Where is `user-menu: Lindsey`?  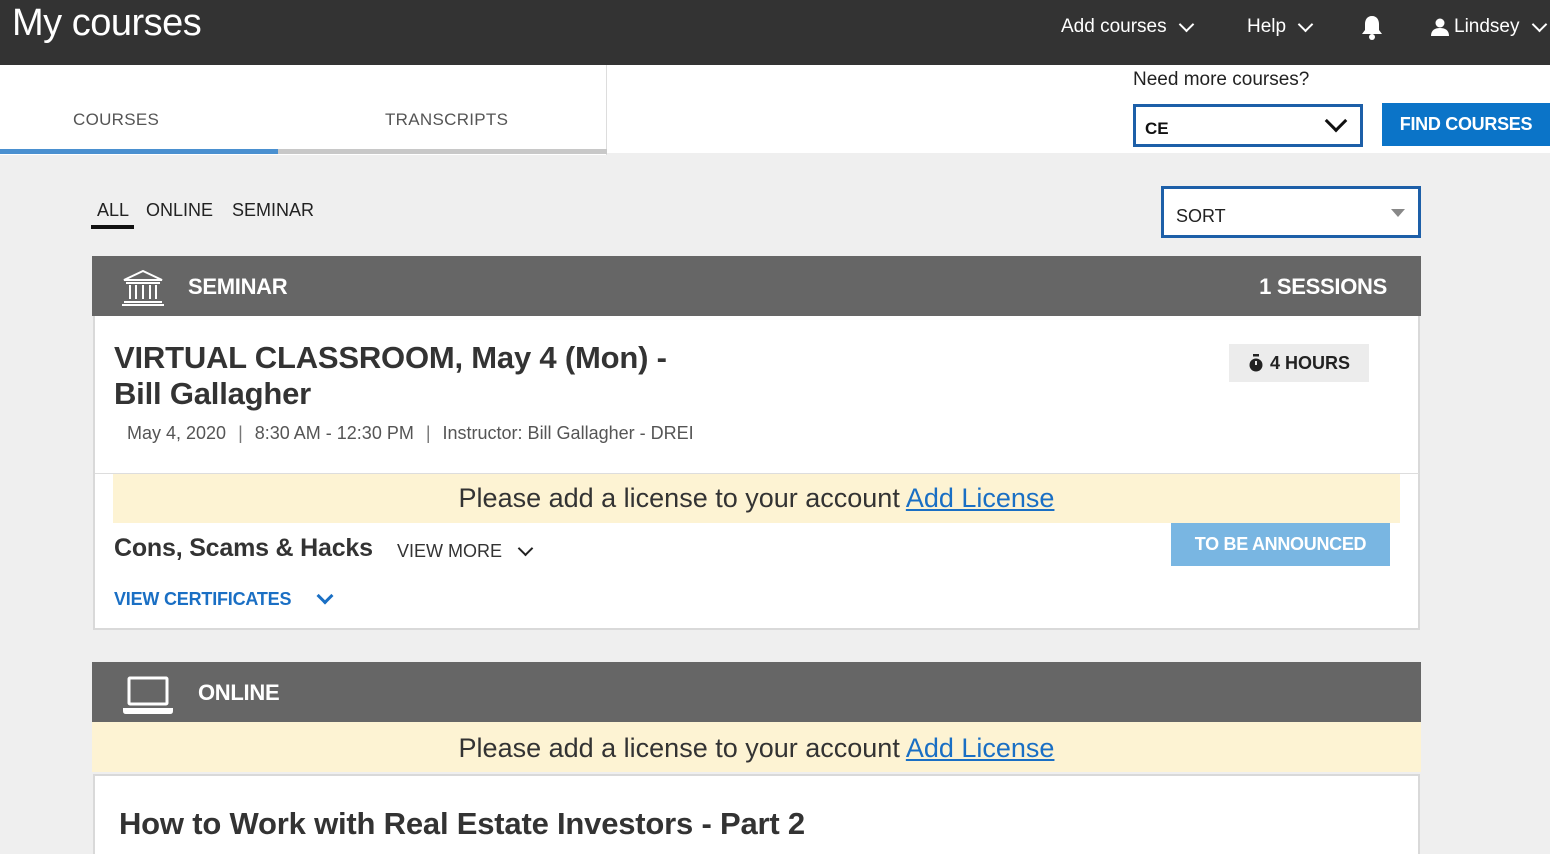
user-menu: Lindsey is located at coordinates (1489, 27).